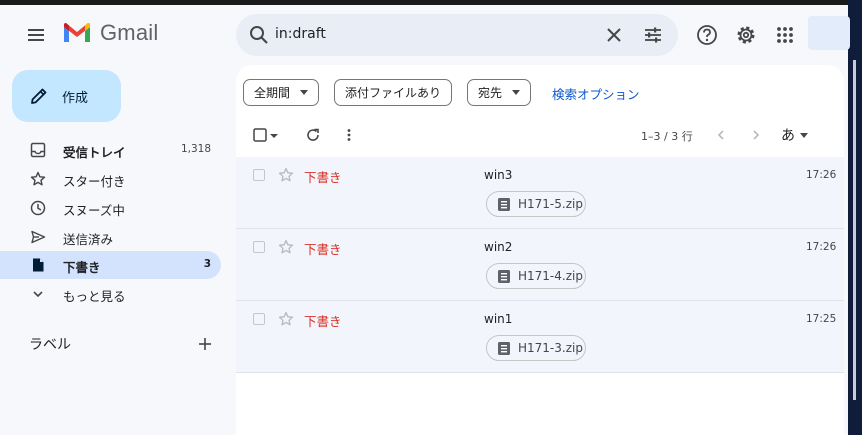 The image size is (862, 435). I want to click on sidebar-item-more: もっと見る, so click(110, 294).